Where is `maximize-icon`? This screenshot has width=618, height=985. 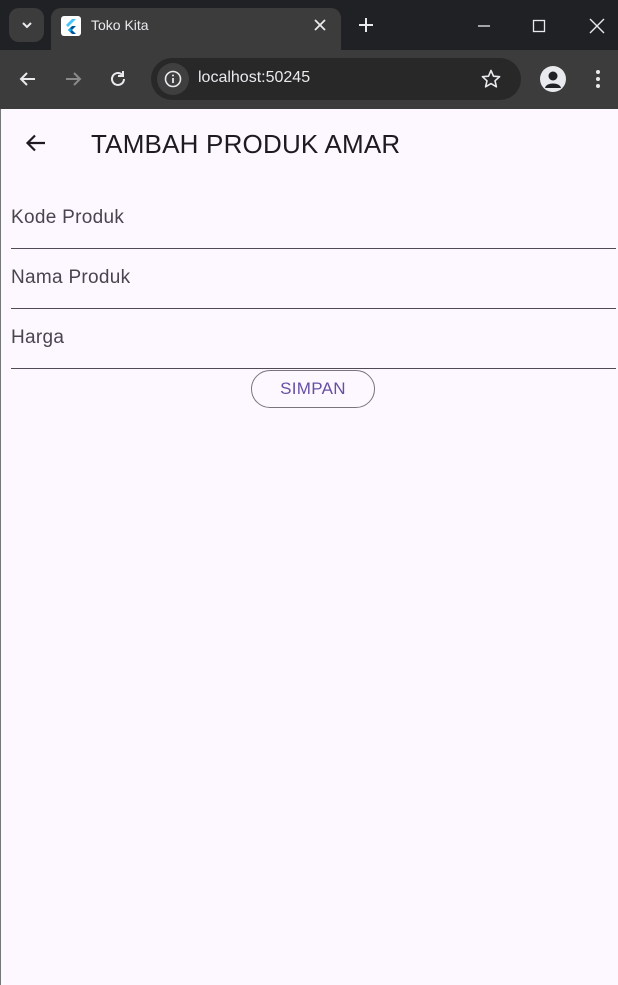 maximize-icon is located at coordinates (539, 26).